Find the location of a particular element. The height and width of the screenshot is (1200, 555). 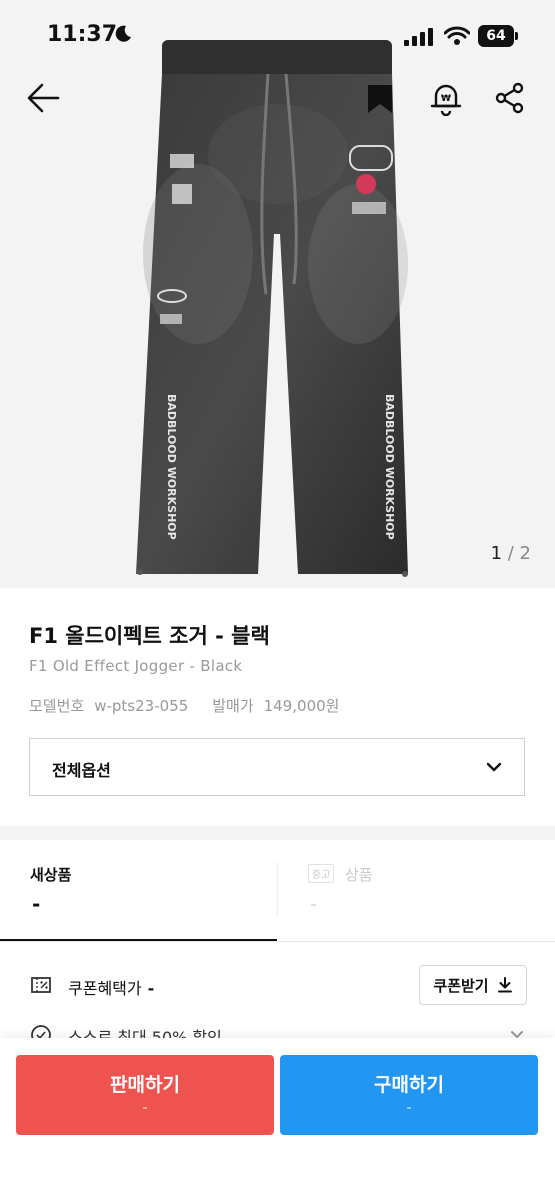

product-title: F1 올드이펙트 조거 - 블랙 is located at coordinates (149, 636).